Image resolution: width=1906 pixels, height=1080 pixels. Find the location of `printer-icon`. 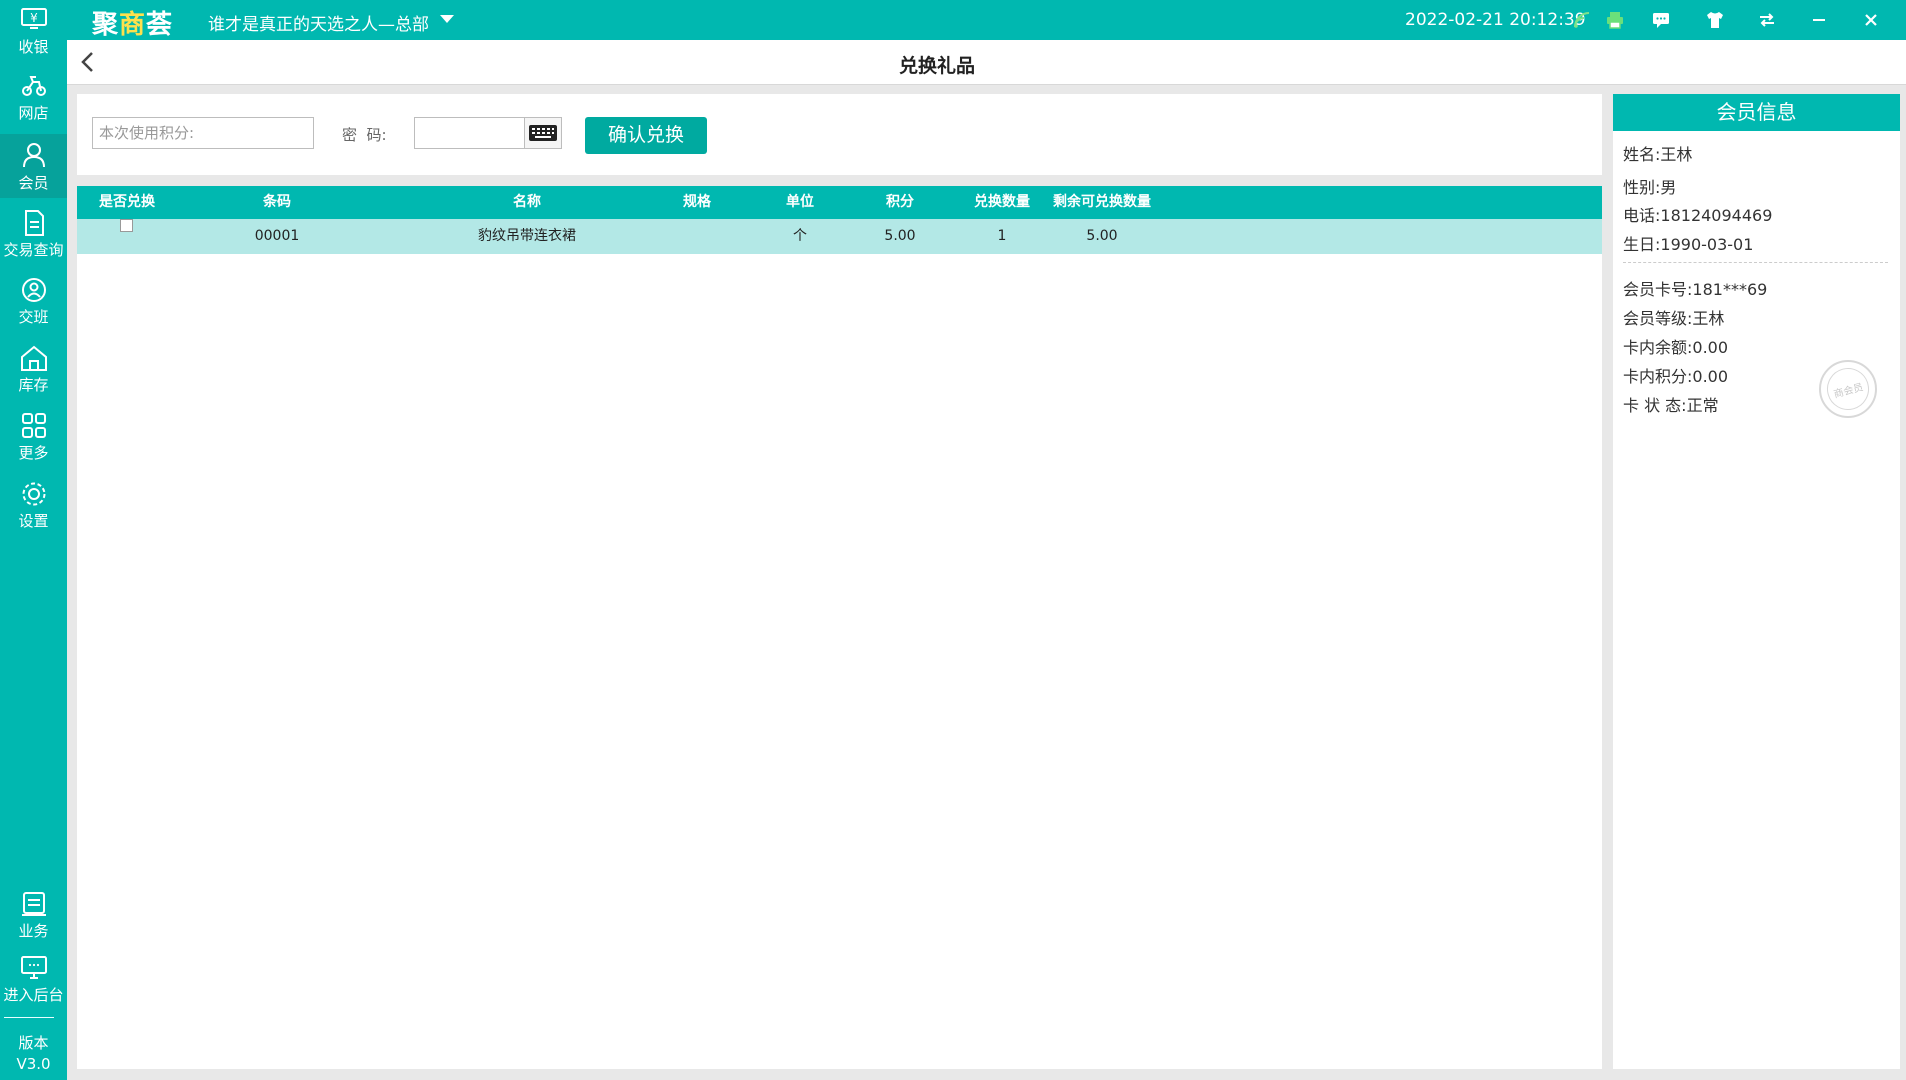

printer-icon is located at coordinates (1615, 20).